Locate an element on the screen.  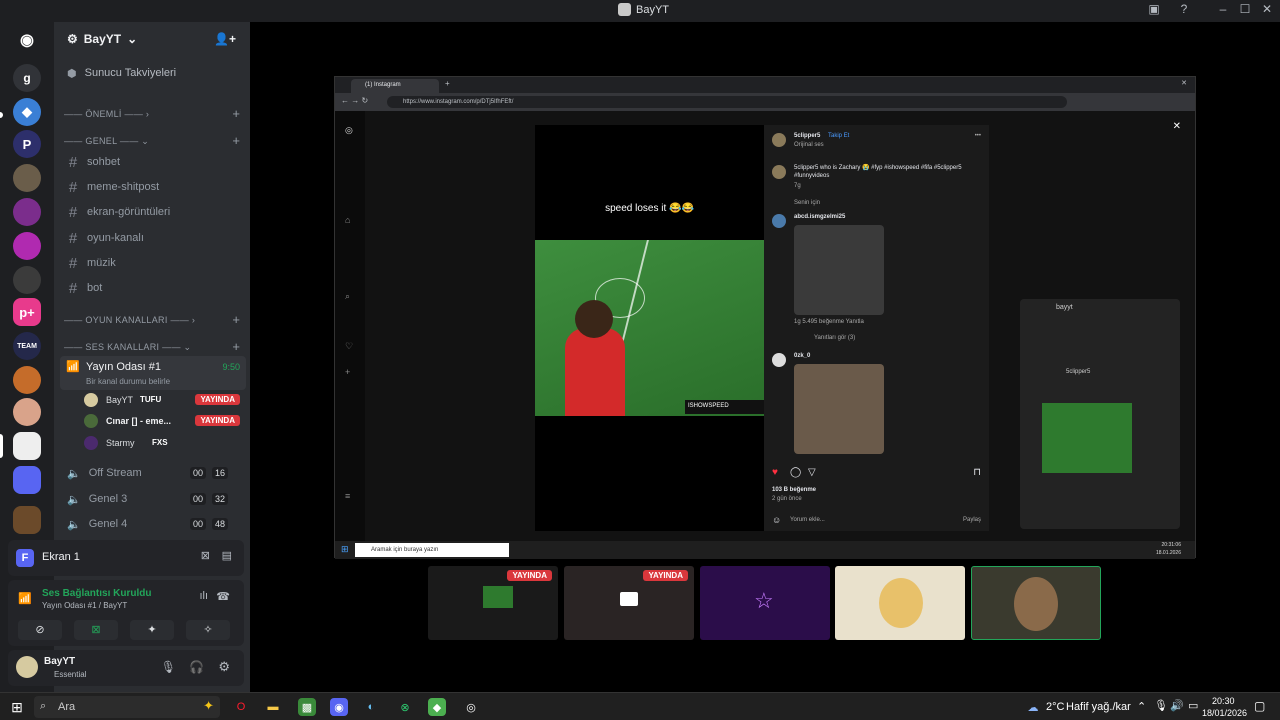
category-voice: —— SES KANALLARI —— ⌄ is located at coordinates (127, 347).